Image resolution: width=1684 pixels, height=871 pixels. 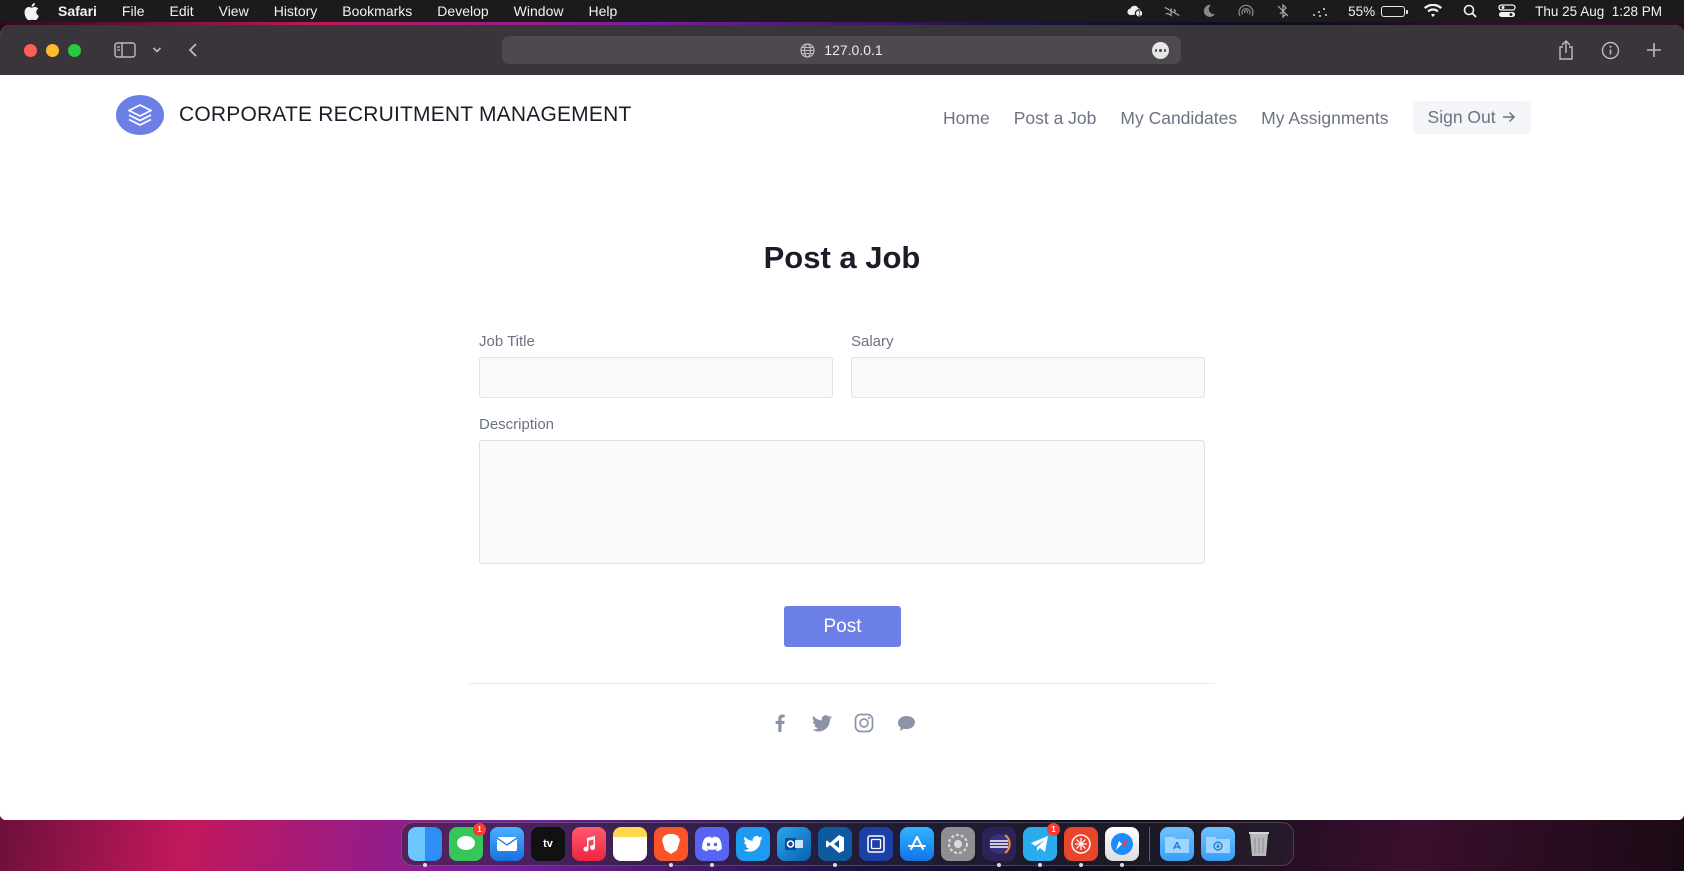 I want to click on dock-system-preferences-icon, so click(x=958, y=844).